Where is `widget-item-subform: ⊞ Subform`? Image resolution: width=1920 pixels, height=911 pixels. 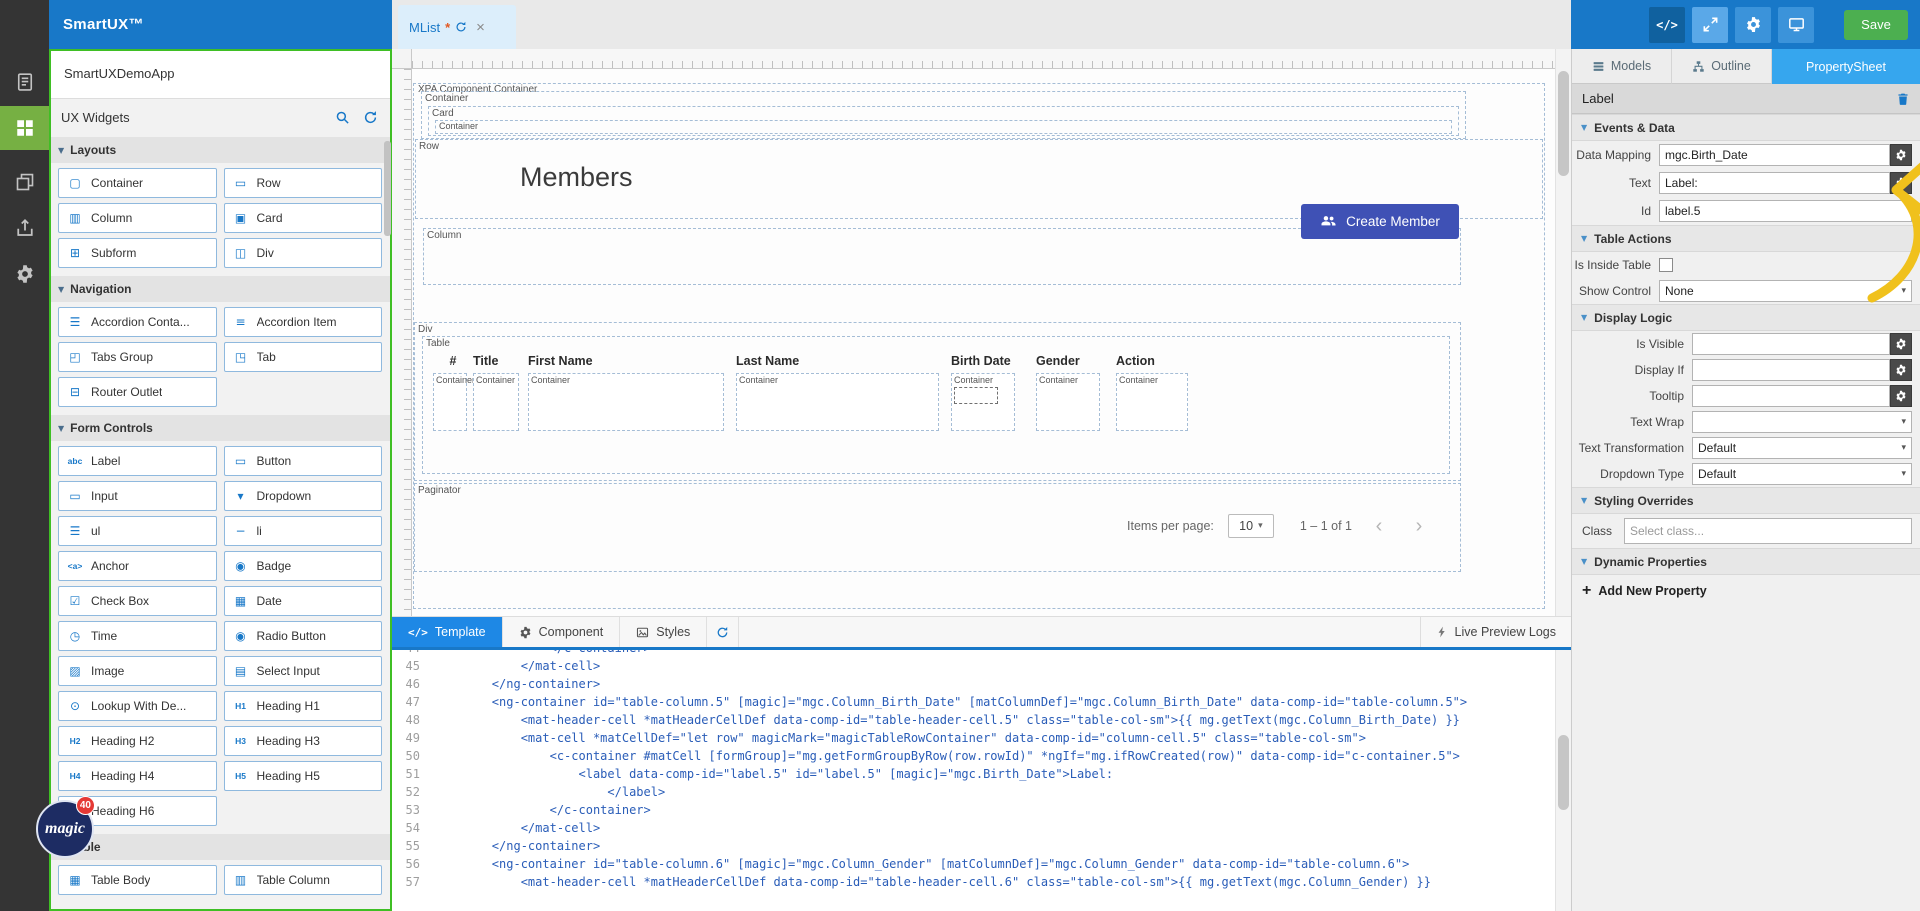
widget-item-subform: ⊞ Subform is located at coordinates (137, 253).